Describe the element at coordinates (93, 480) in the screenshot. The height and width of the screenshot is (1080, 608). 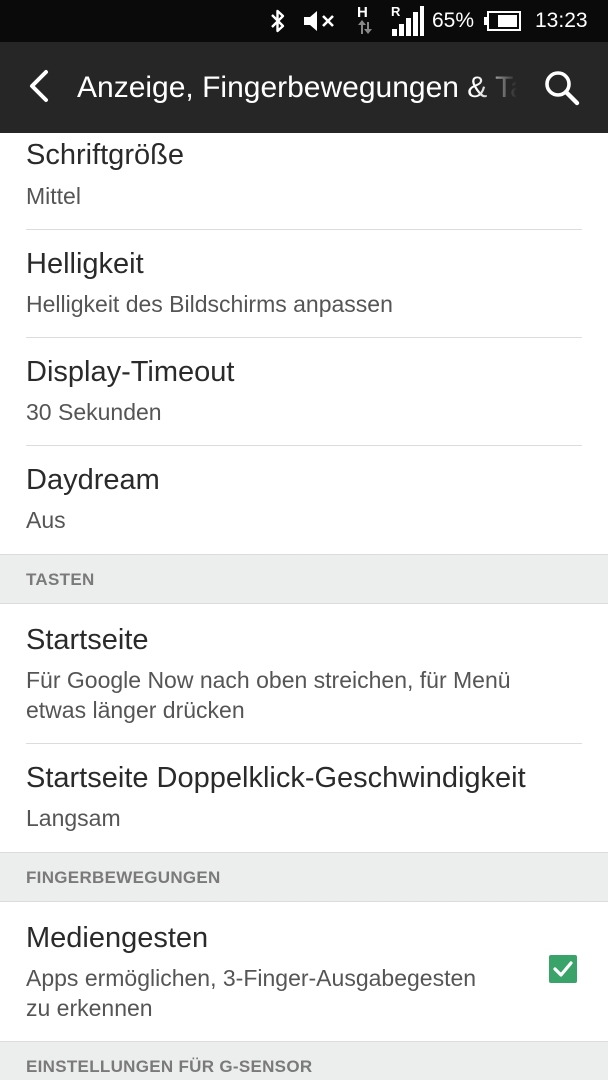
I see `setting-title: Daydream` at that location.